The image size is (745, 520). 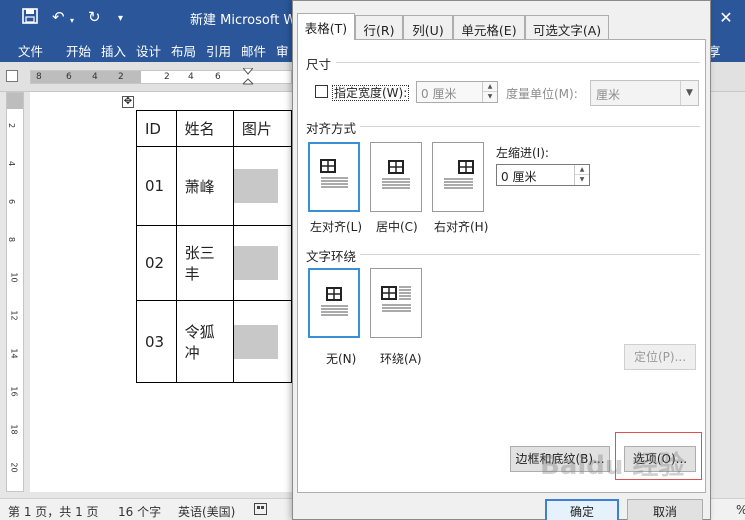 I want to click on wrap-around-option, so click(x=396, y=303).